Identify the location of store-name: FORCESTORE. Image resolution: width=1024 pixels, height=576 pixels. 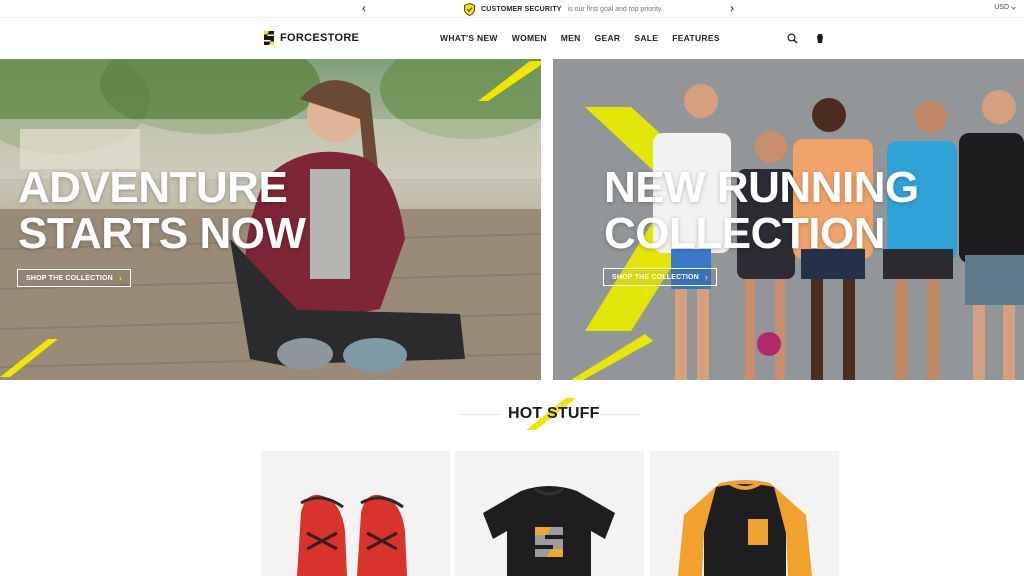
(320, 38).